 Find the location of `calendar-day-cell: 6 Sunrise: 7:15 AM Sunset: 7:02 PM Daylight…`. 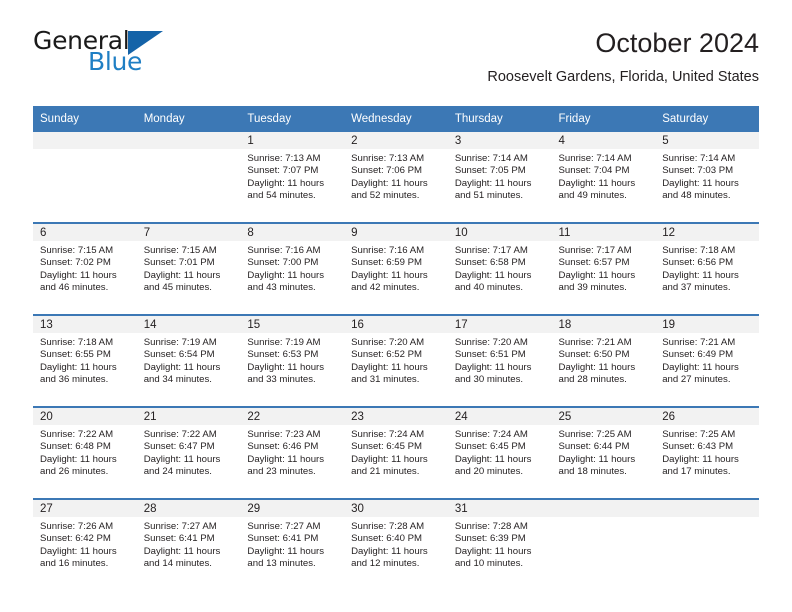

calendar-day-cell: 6 Sunrise: 7:15 AM Sunset: 7:02 PM Daylight… is located at coordinates (85, 269).